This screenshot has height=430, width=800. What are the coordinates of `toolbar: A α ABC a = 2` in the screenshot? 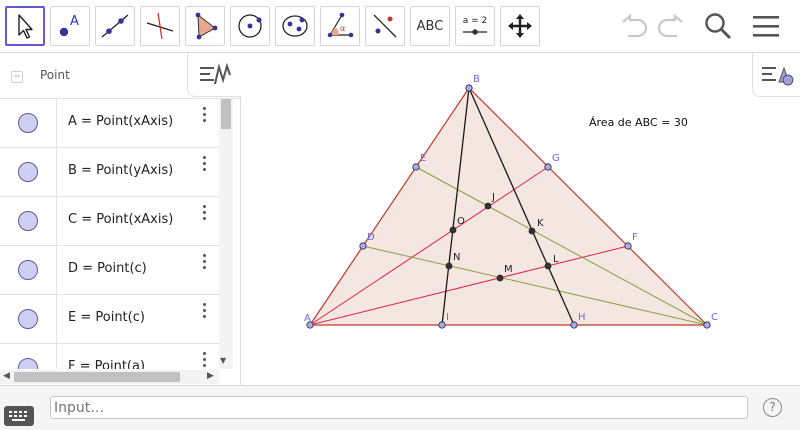 It's located at (400, 26).